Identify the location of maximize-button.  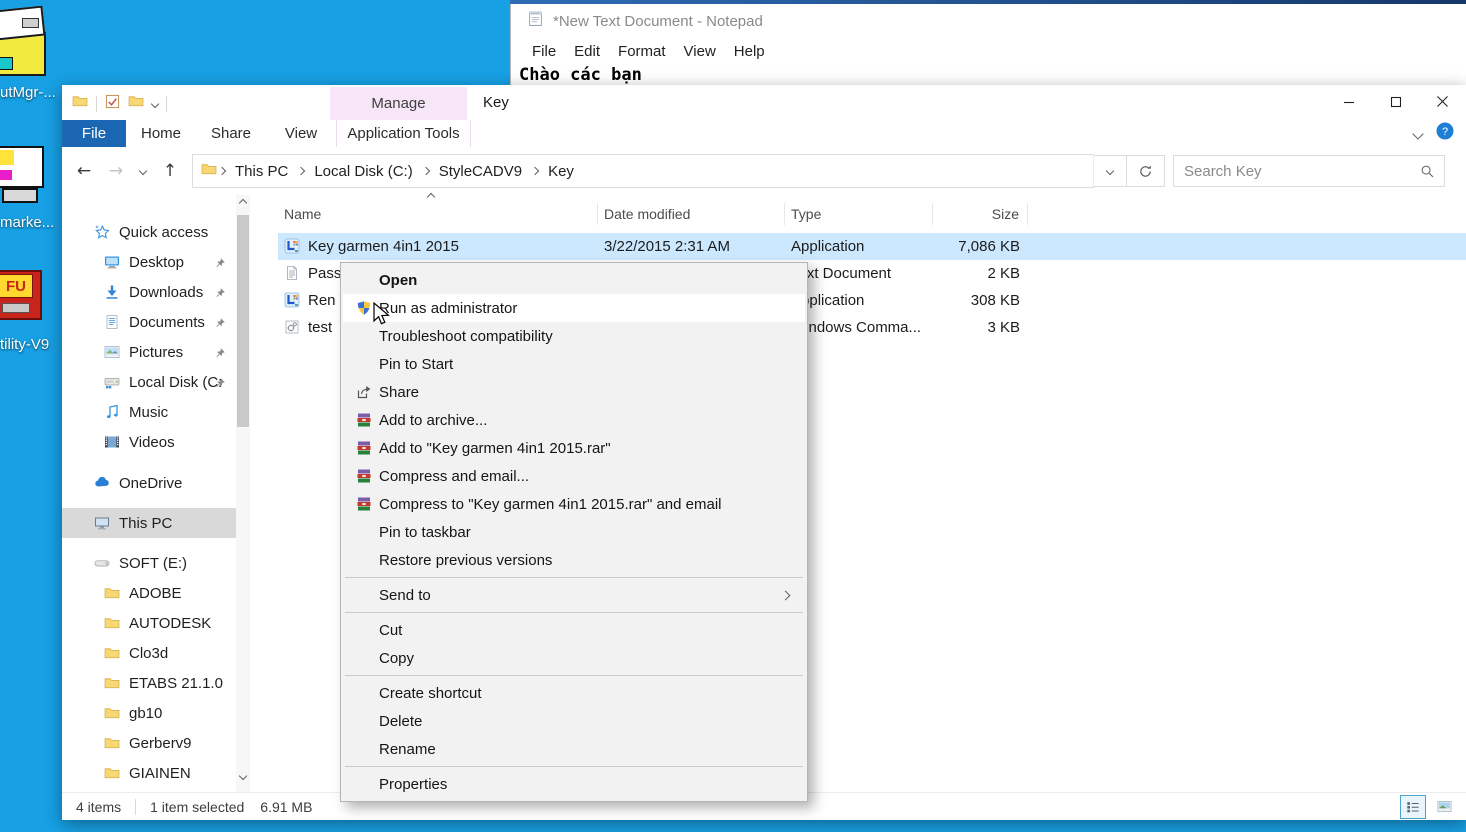
(1395, 101).